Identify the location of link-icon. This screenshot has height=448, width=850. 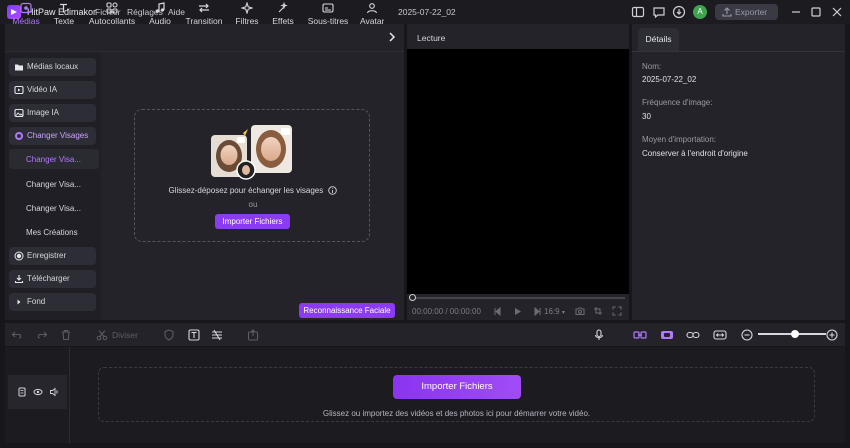
(693, 335).